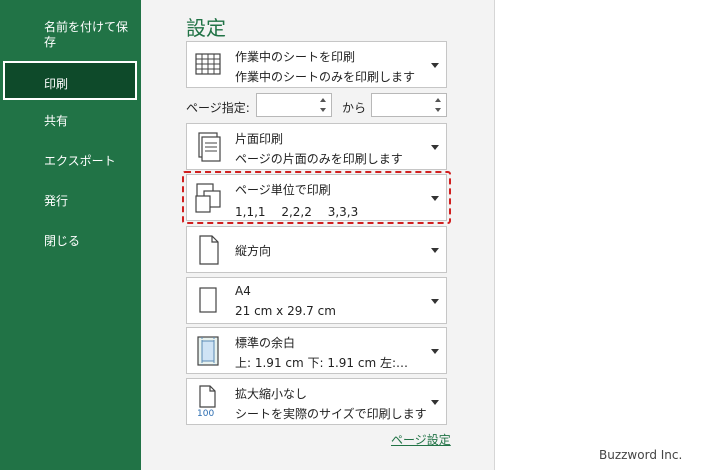 The width and height of the screenshot is (728, 470). I want to click on scaling-dropdown: 100 拡大縮小なし シートを実際のサイズで印刷します, so click(316, 401).